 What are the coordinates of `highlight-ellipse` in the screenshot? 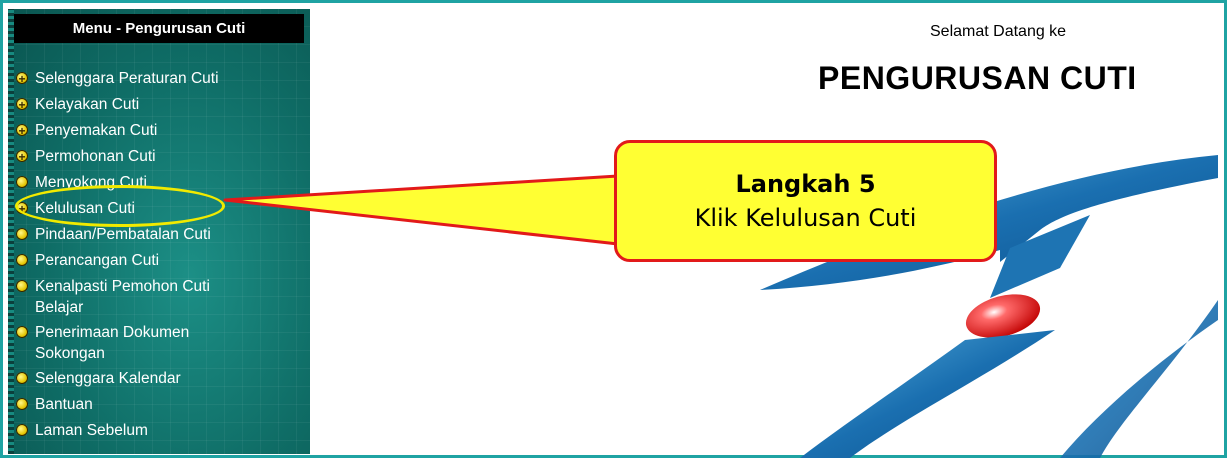 It's located at (120, 206).